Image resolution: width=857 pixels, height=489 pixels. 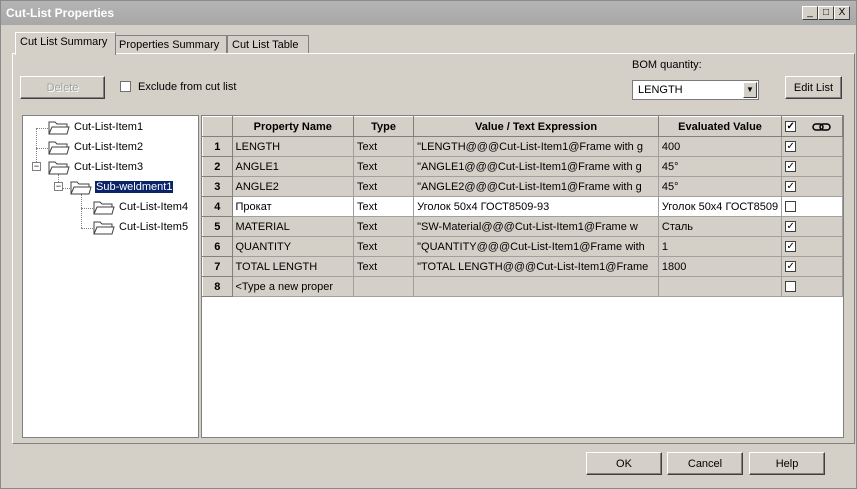 What do you see at coordinates (292, 146) in the screenshot?
I see `property-name-cell: LENGTH` at bounding box center [292, 146].